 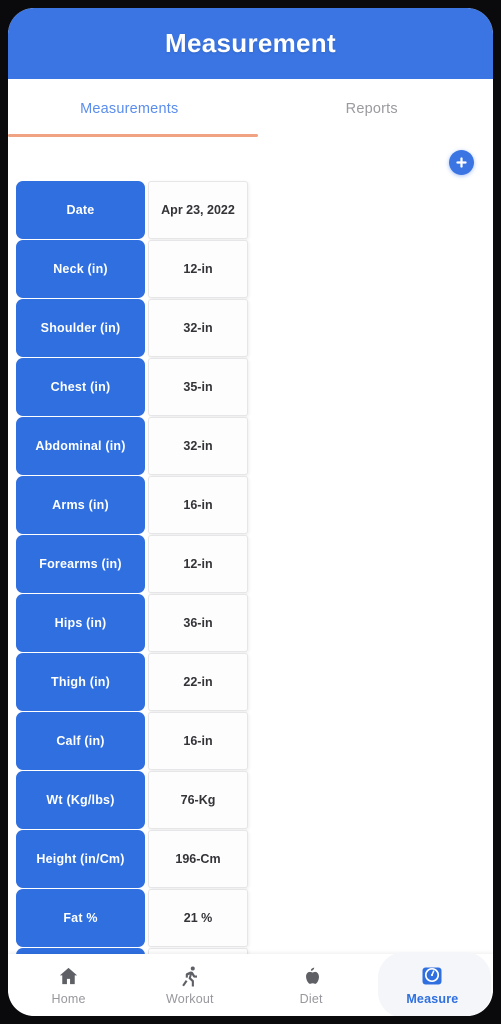 I want to click on tab-measurements-label: Measurements, so click(x=129, y=109).